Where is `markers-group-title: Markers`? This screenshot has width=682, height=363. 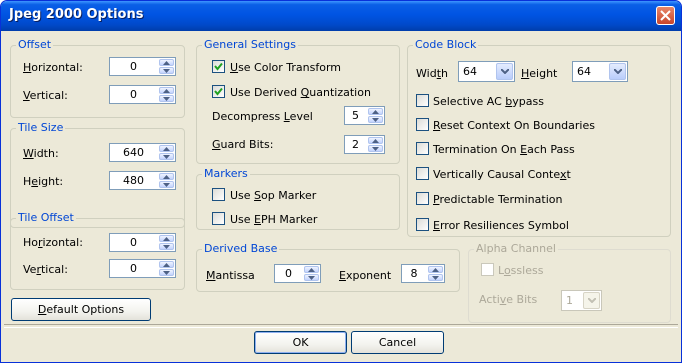 markers-group-title: Markers is located at coordinates (226, 173).